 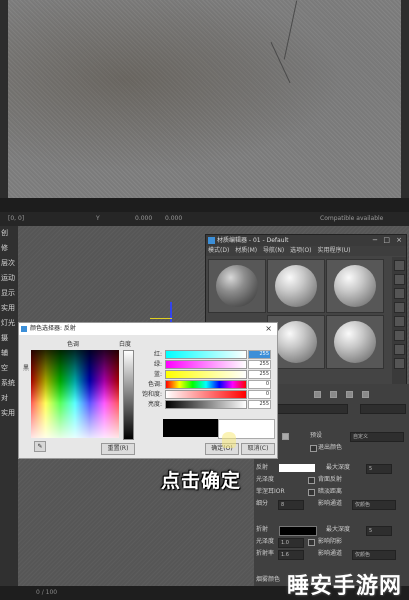 I want to click on reset-map-icon, so click(x=365, y=394).